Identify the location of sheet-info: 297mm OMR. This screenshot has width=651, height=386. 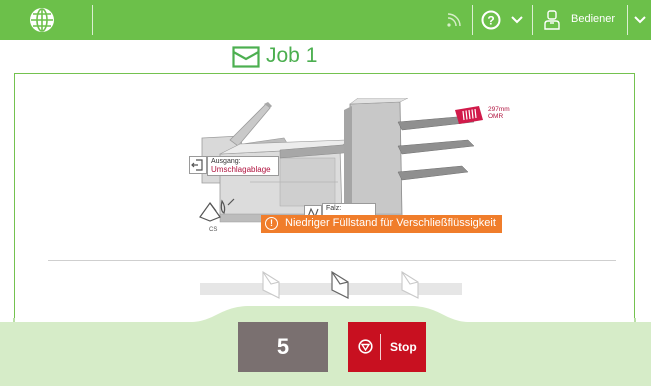
(499, 113).